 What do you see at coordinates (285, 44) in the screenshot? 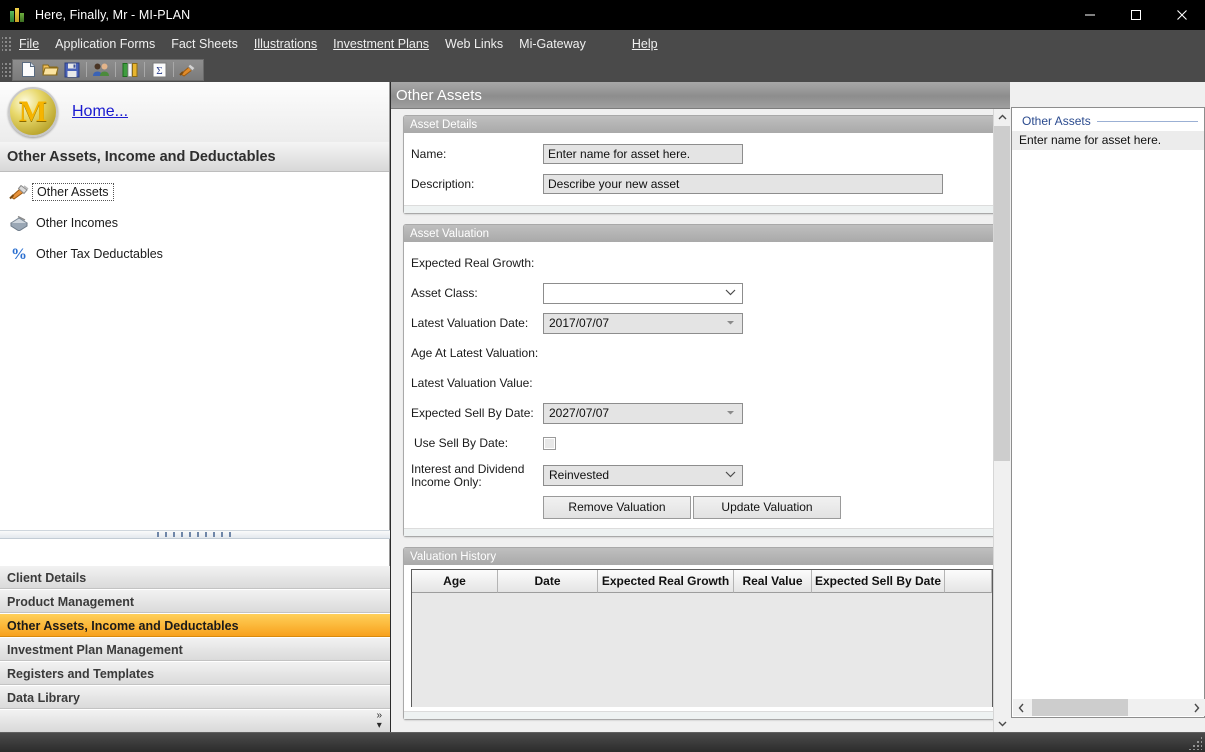
I see `menu-item-illustrations: Illustrations` at bounding box center [285, 44].